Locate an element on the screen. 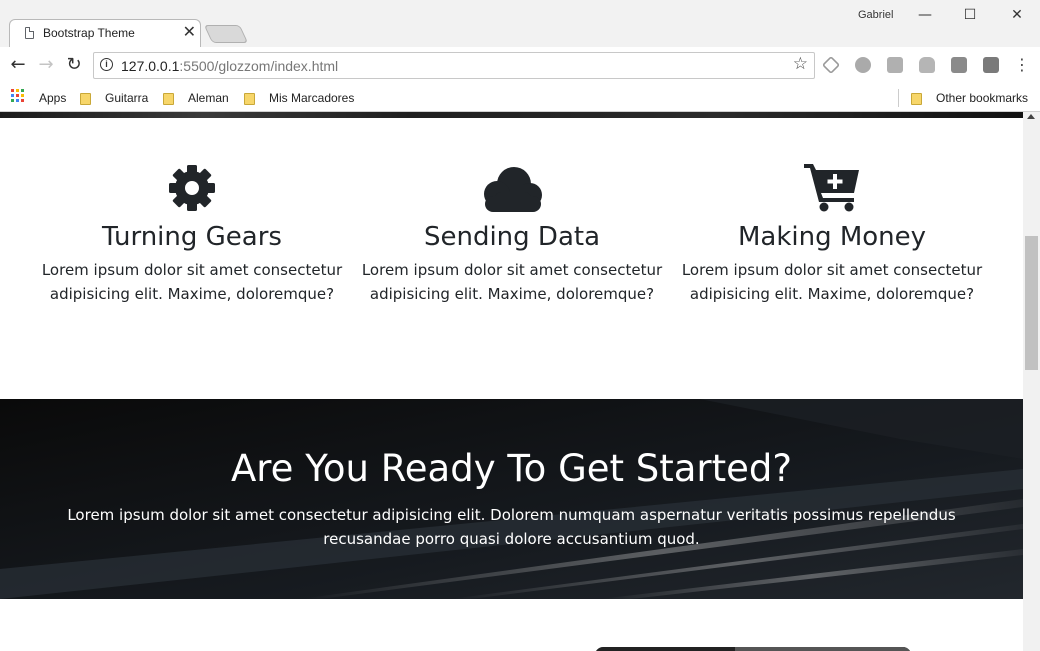 The image size is (1040, 651). cta-heading: Are You Ready To Get Started? is located at coordinates (511, 468).